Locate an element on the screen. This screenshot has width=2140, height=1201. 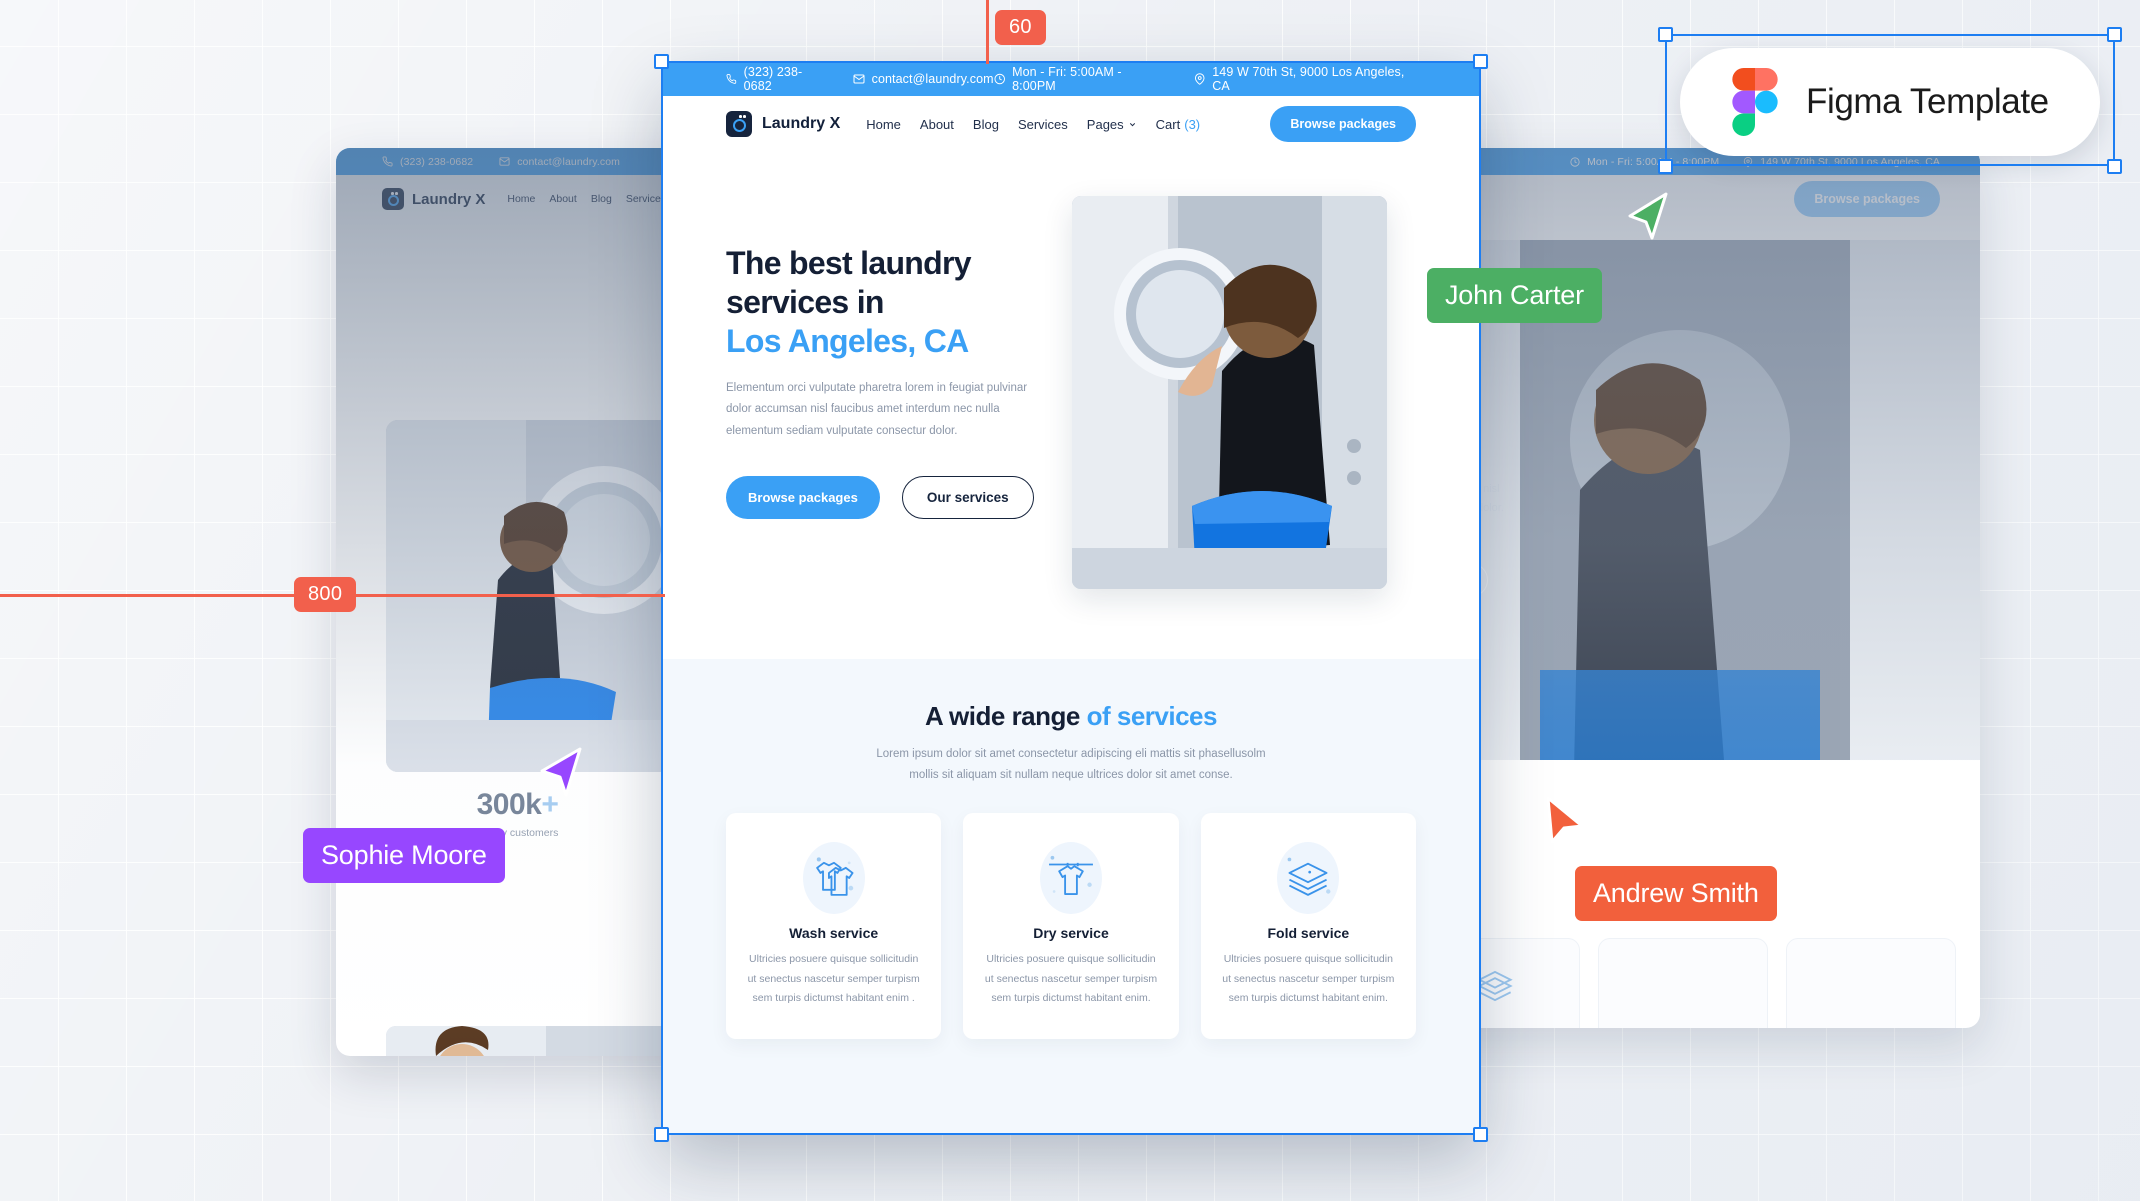
cursor-label-andrew-smith: Andrew Smith is located at coordinates (1676, 893).